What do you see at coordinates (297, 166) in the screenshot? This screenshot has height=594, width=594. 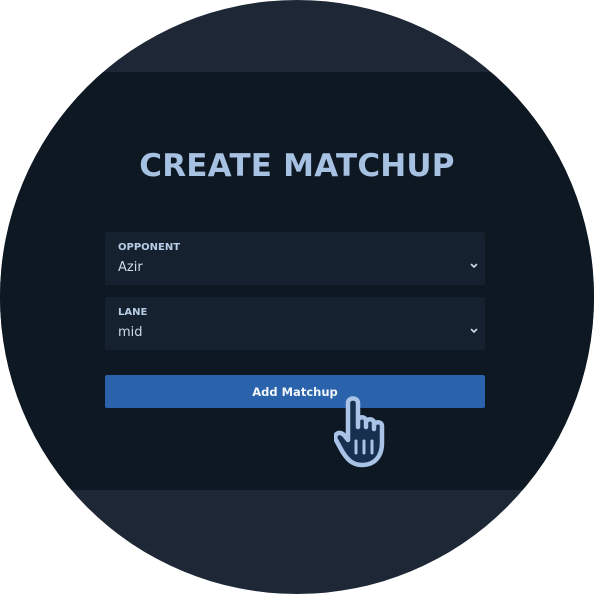 I see `page-title: CREATE MATCHUP` at bounding box center [297, 166].